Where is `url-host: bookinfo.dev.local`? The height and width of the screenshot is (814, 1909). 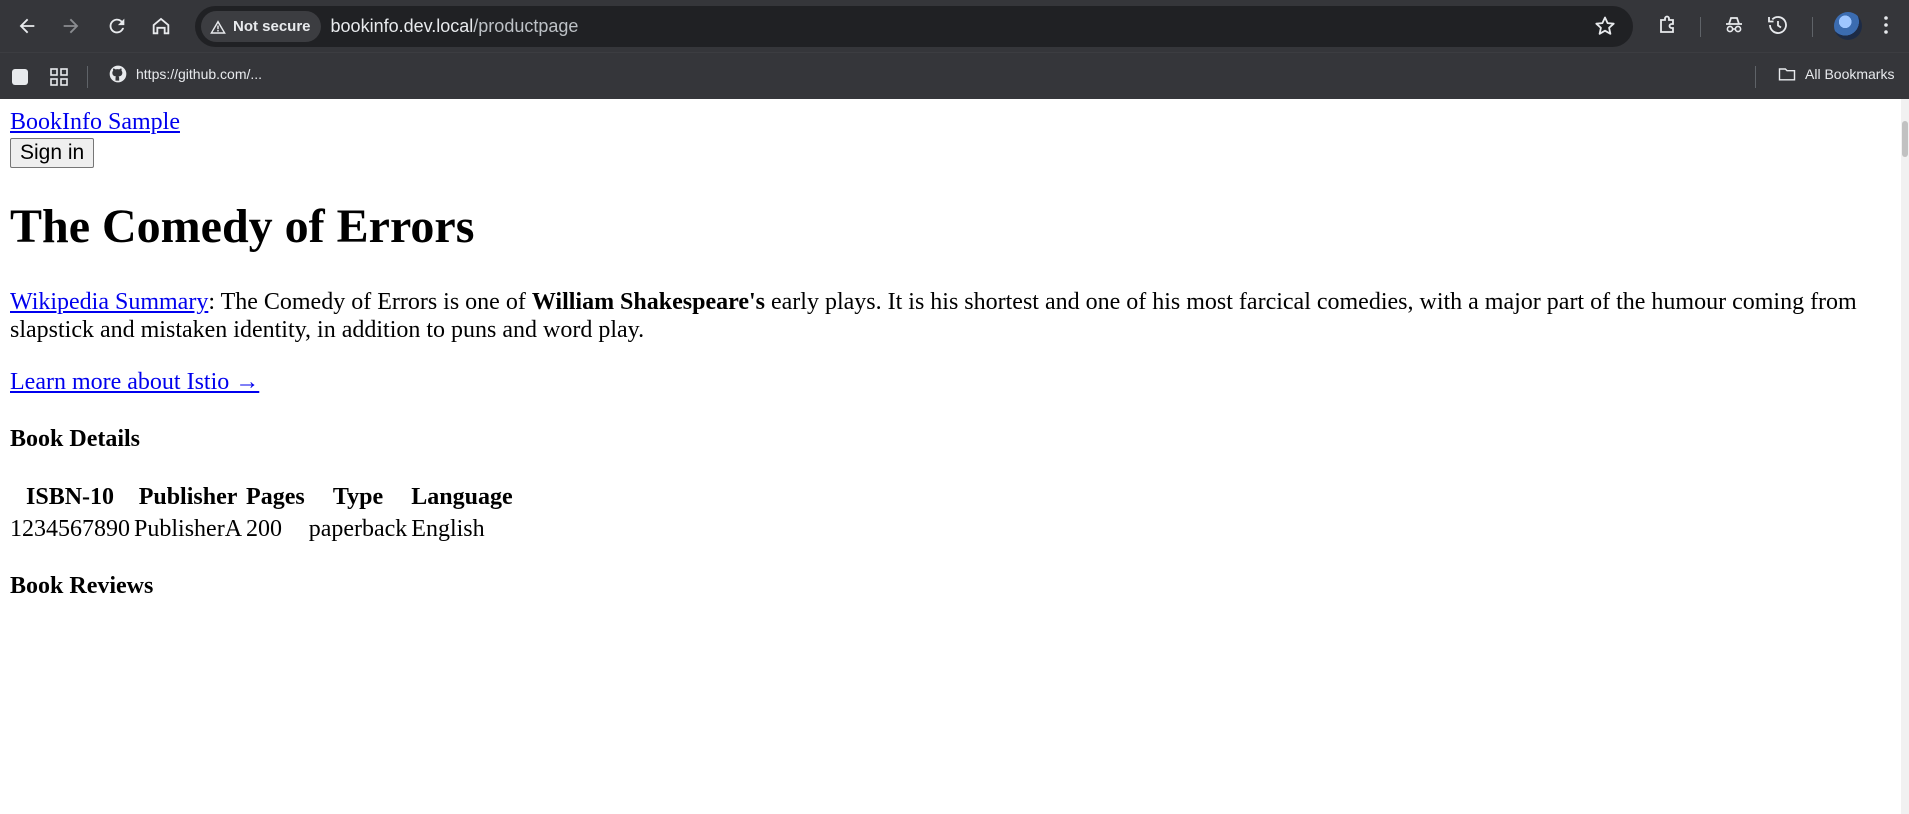 url-host: bookinfo.dev.local is located at coordinates (402, 26).